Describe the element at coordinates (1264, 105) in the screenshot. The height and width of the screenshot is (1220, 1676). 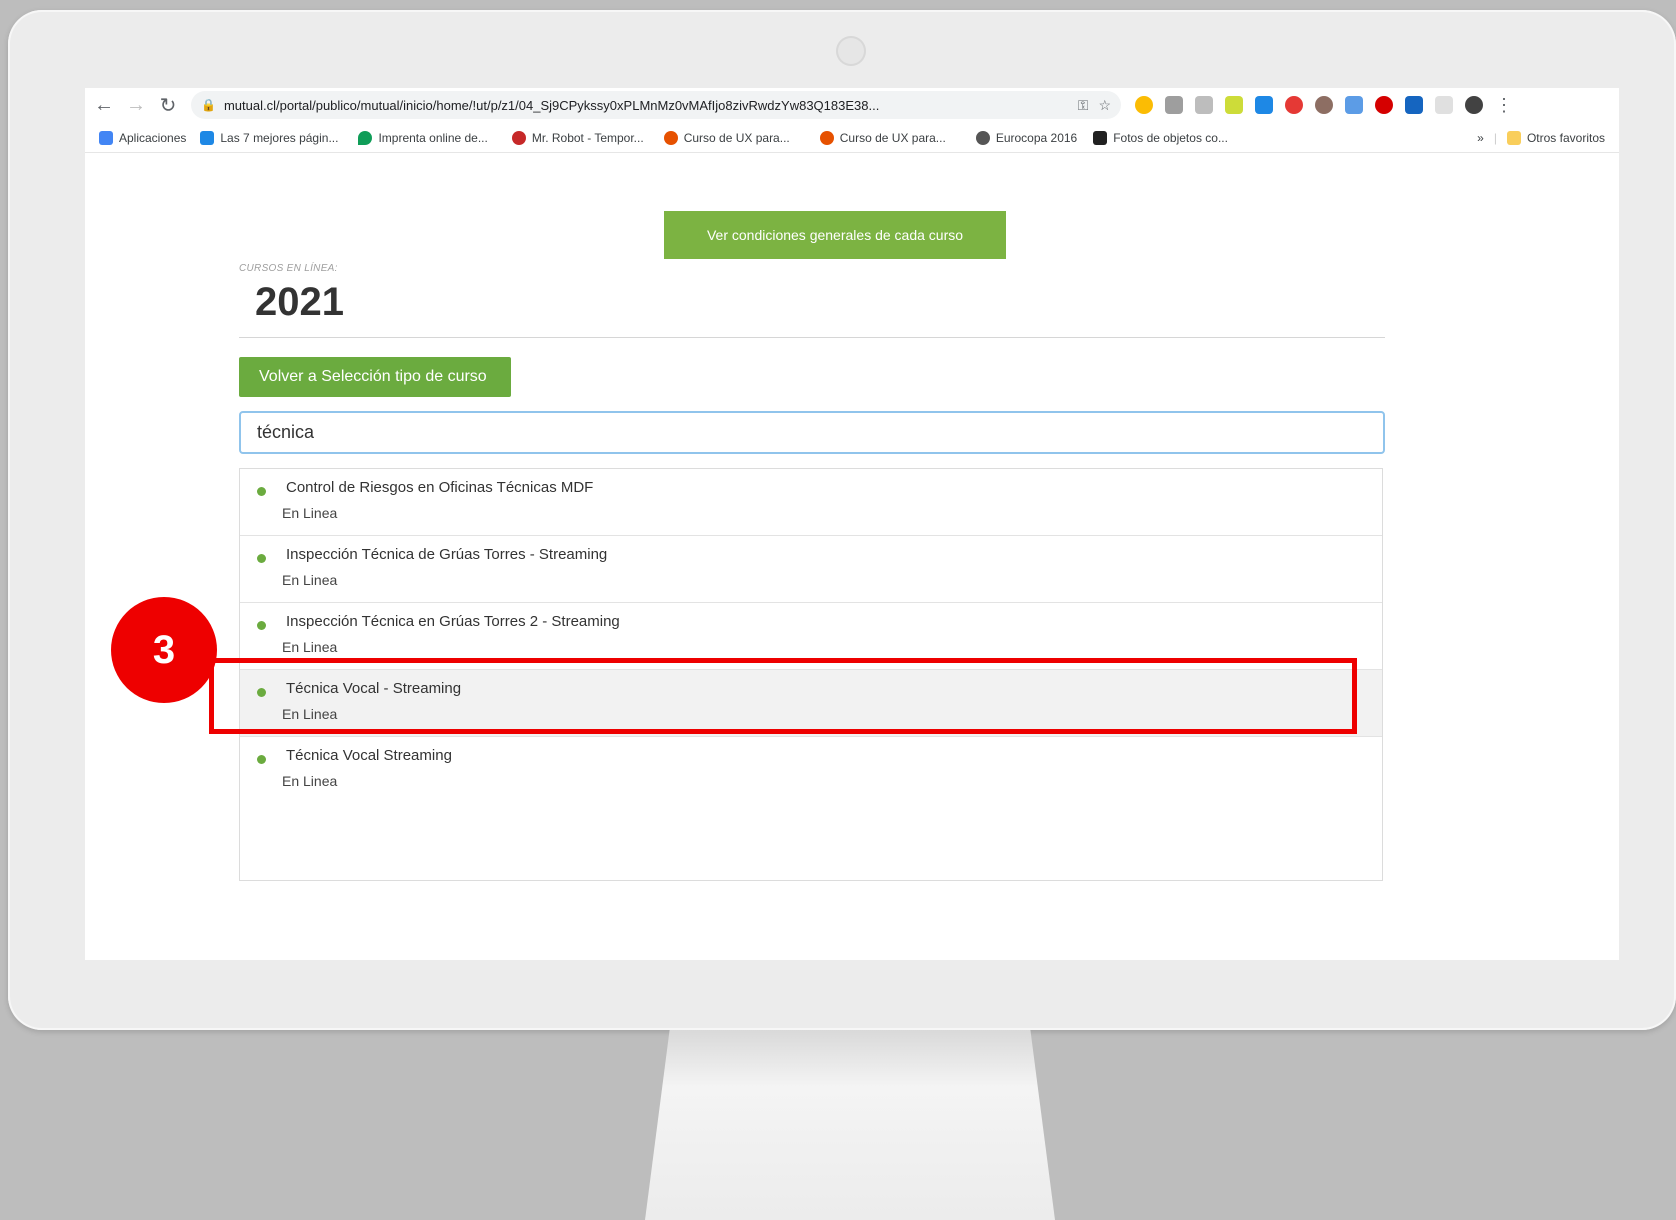
I see `extension-blue-icon` at that location.